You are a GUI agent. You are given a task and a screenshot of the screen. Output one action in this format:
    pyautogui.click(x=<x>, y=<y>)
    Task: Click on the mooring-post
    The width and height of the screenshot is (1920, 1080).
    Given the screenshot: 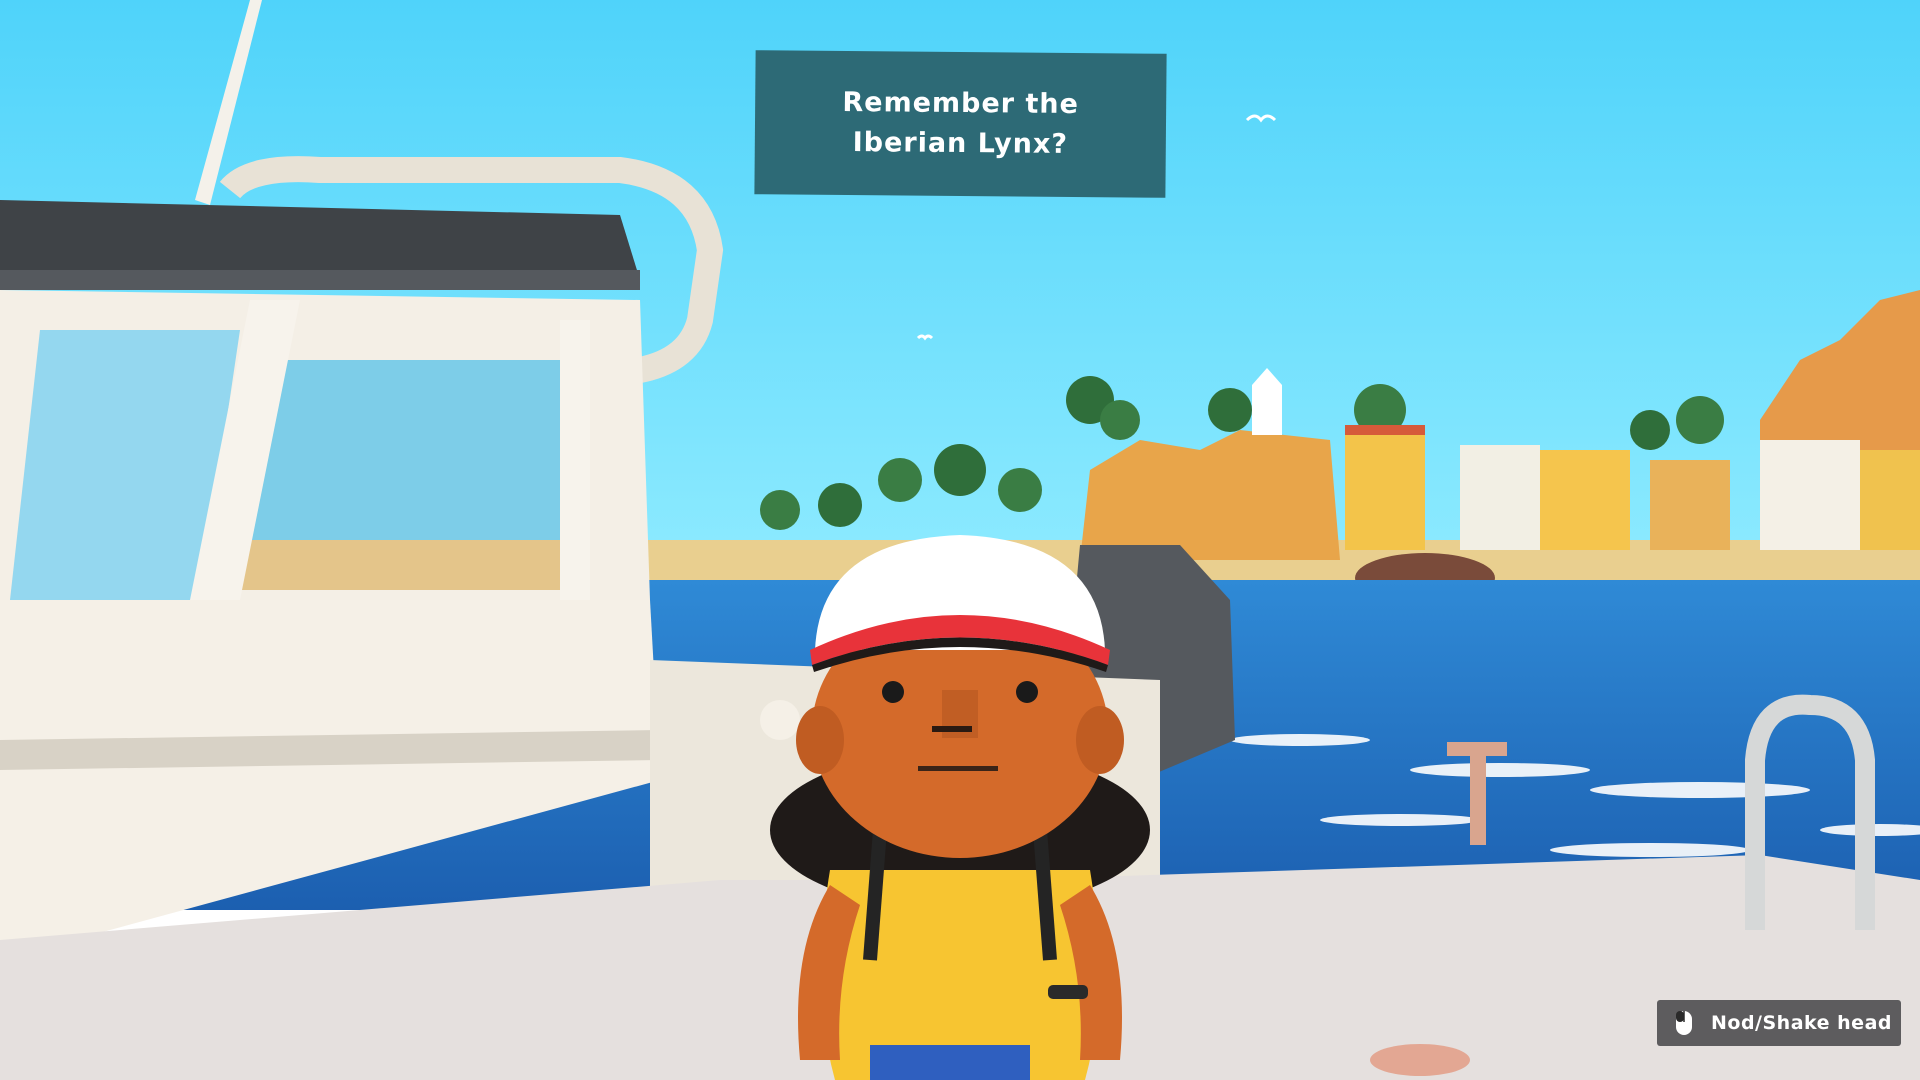 What is the action you would take?
    pyautogui.click(x=1478, y=797)
    